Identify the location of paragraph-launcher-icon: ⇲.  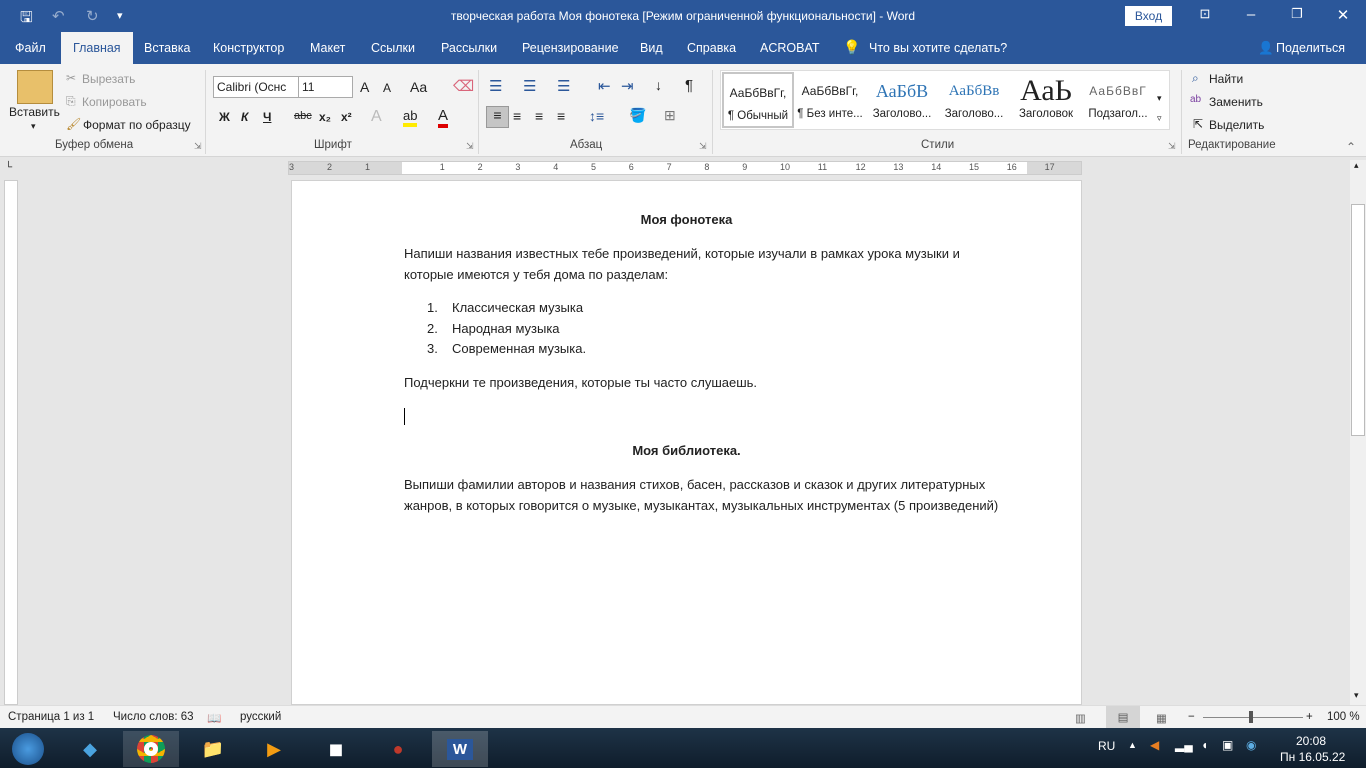
(703, 146).